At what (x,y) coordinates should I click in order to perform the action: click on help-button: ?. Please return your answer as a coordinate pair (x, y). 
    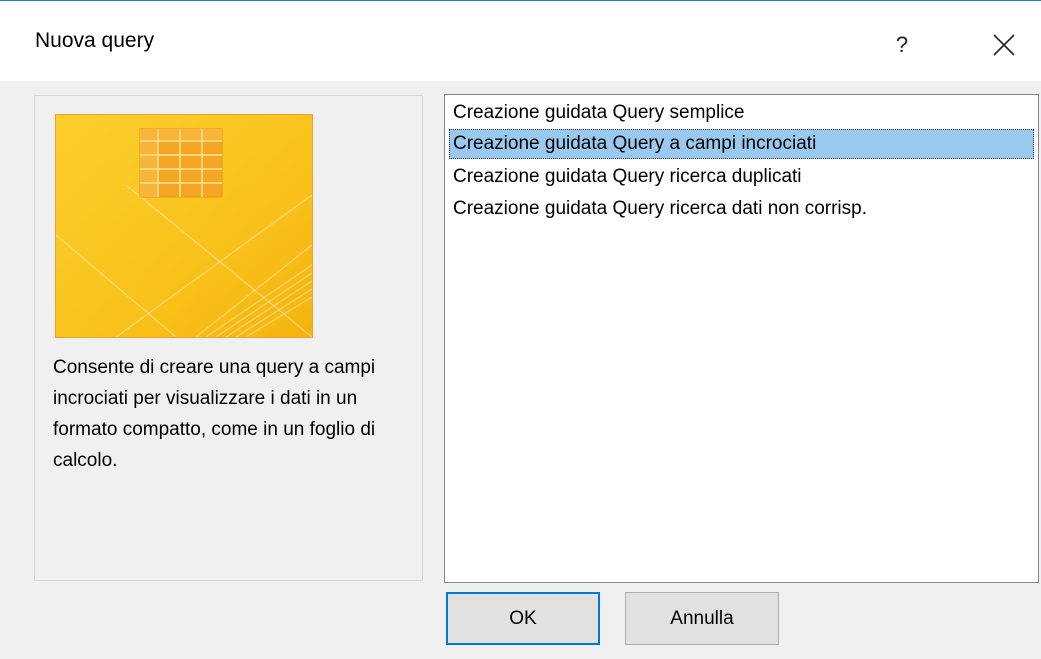
    Looking at the image, I should click on (902, 45).